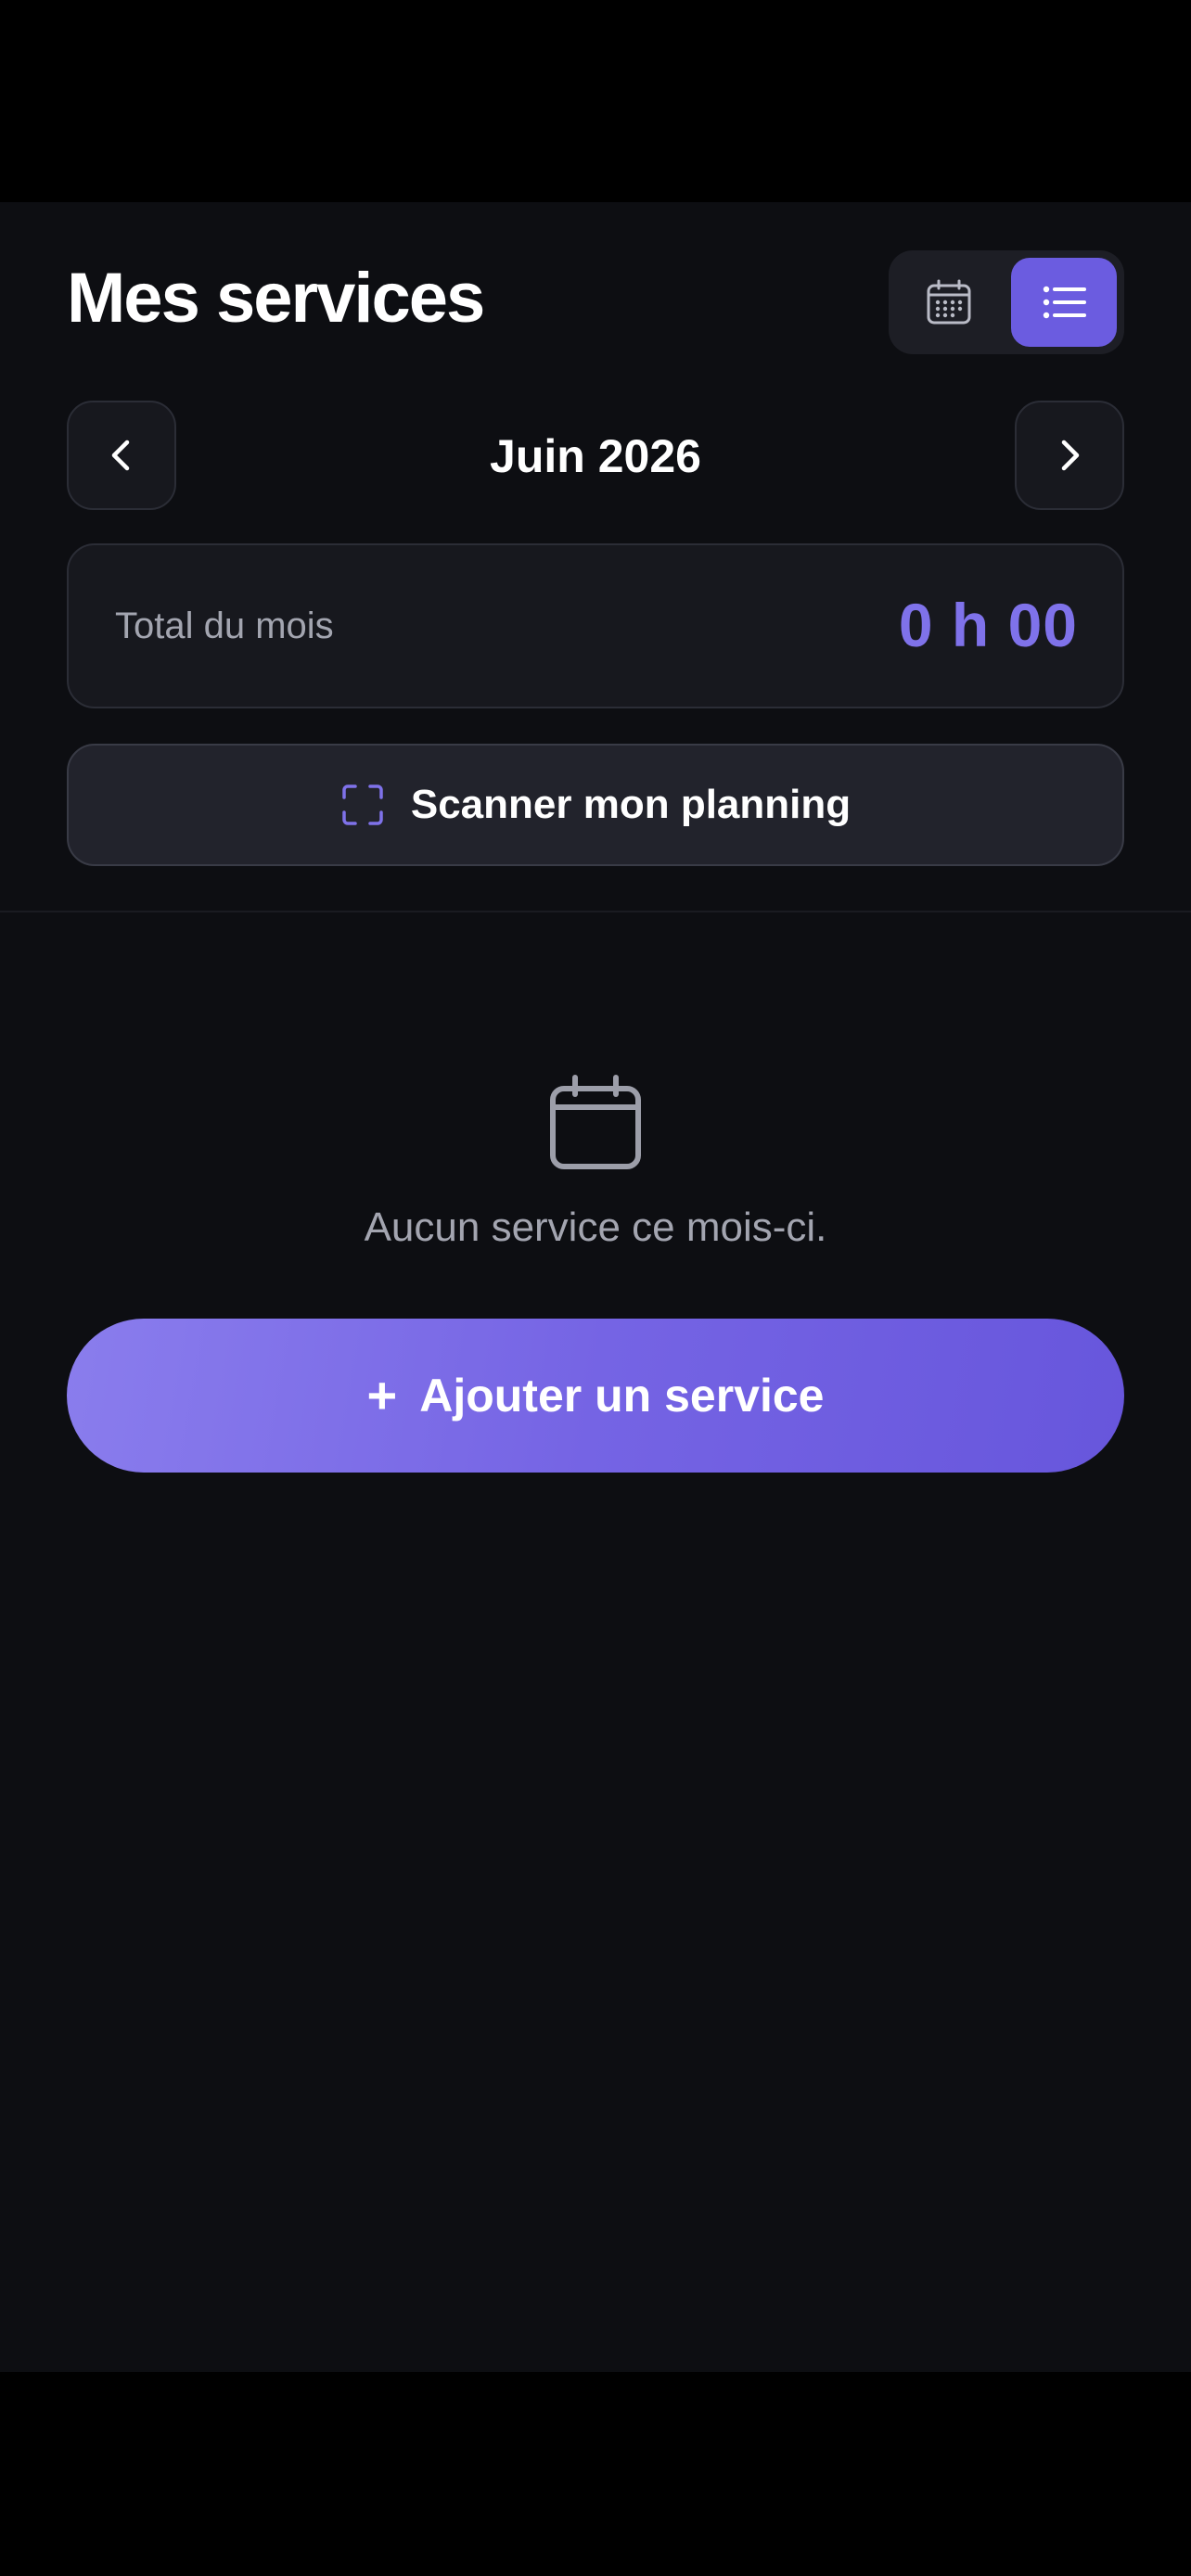 The image size is (1191, 2576). What do you see at coordinates (1007, 302) in the screenshot?
I see `view-toggle` at bounding box center [1007, 302].